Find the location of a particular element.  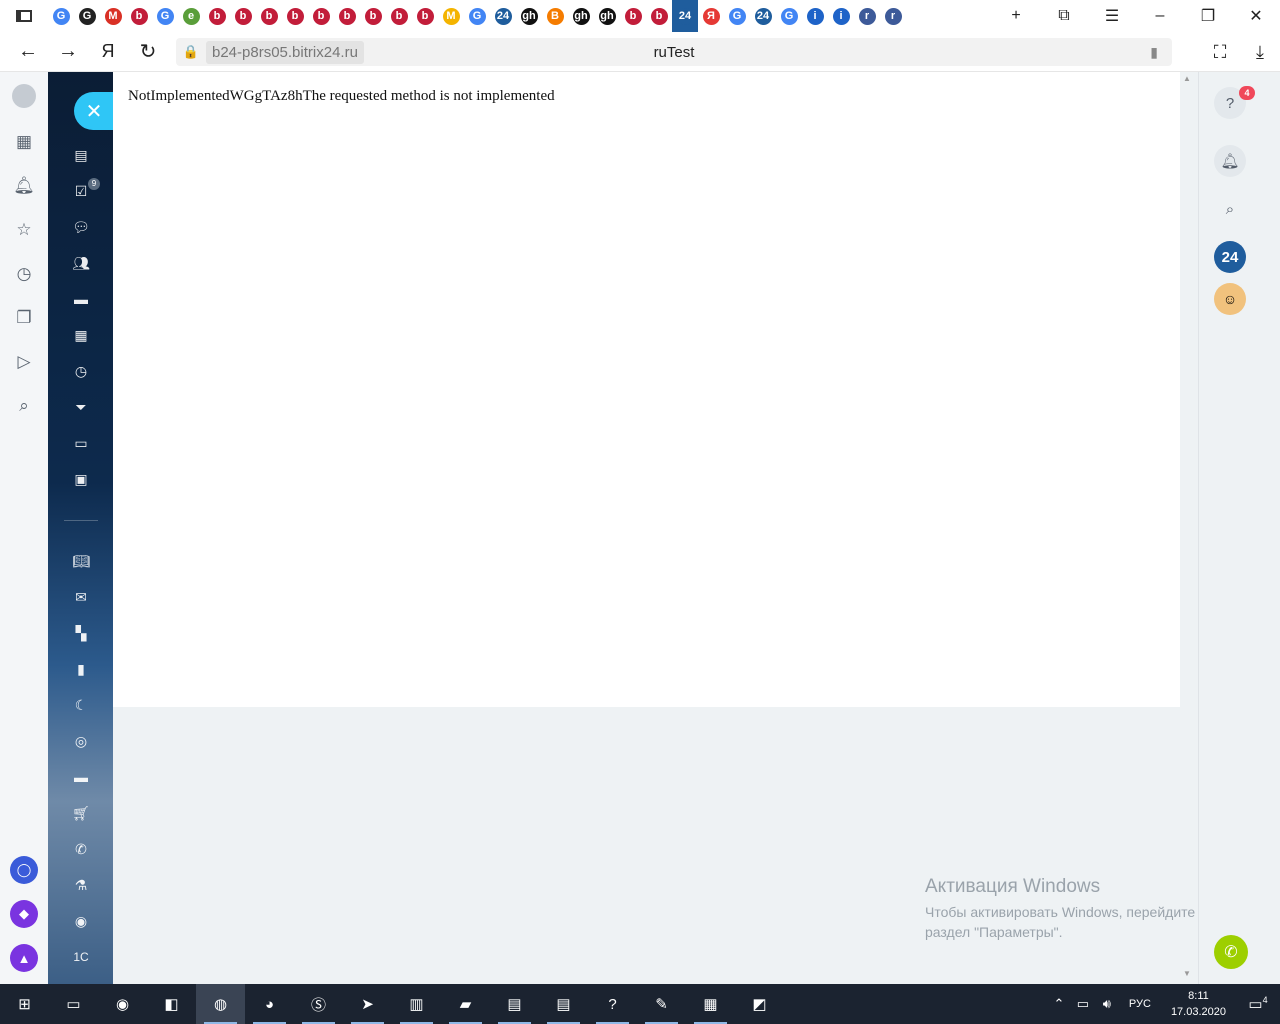

close-window-button: ✕ is located at coordinates (1256, 16).